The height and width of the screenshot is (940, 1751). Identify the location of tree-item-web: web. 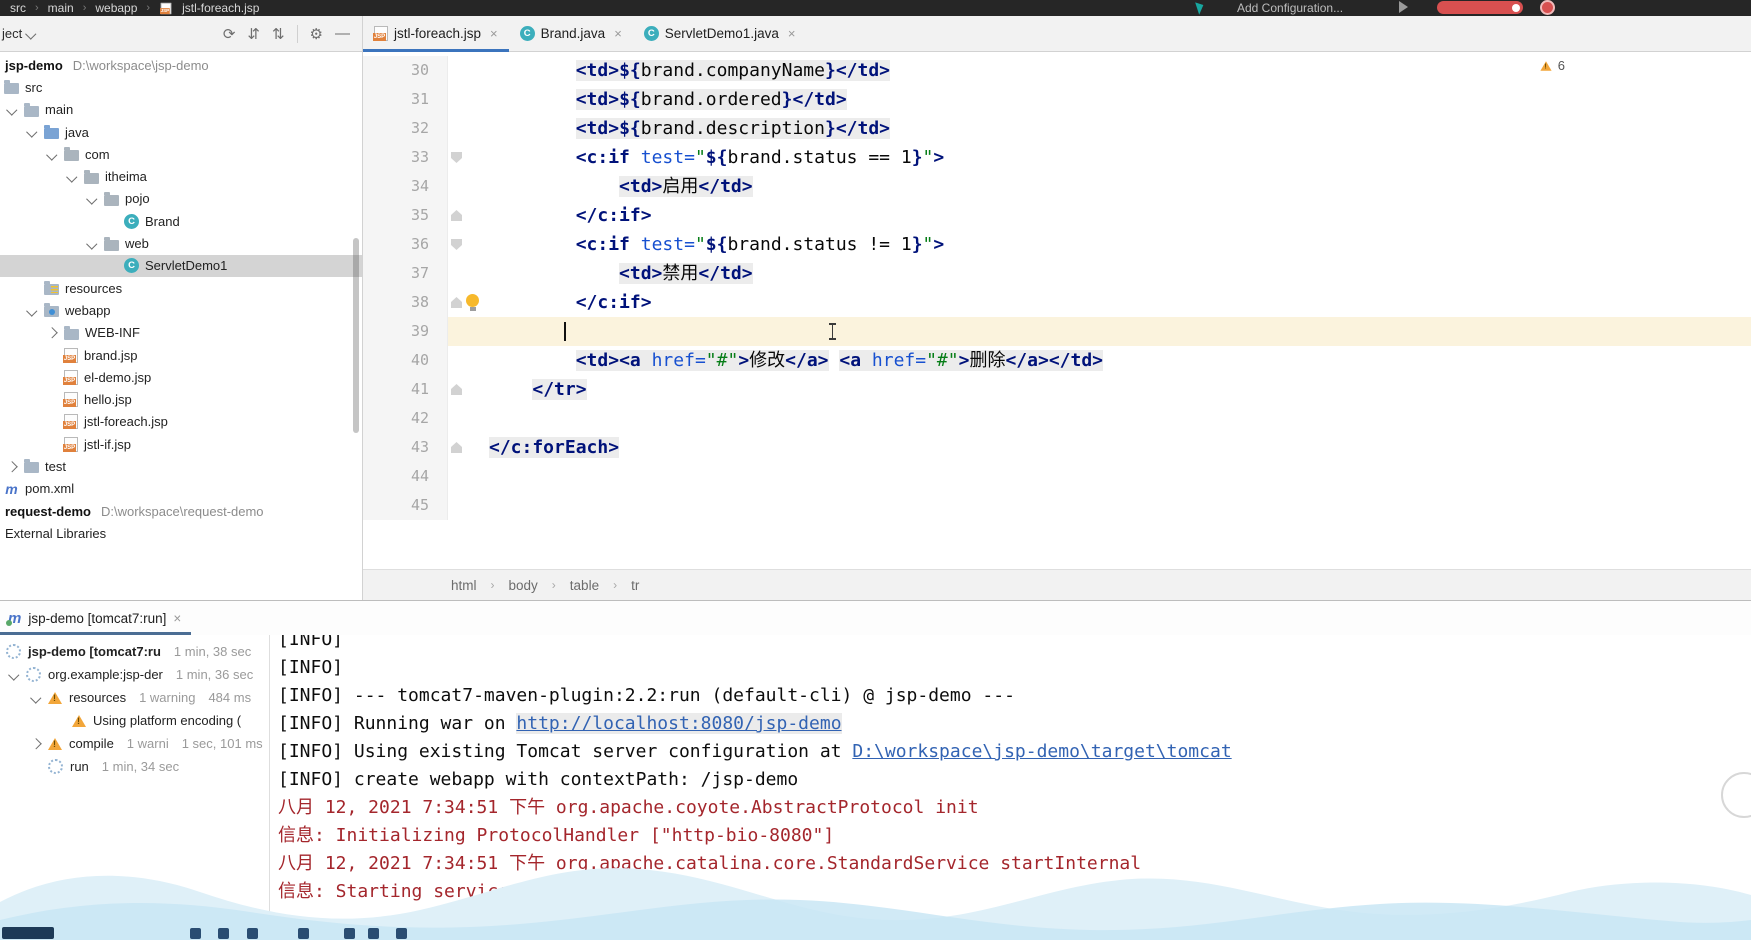
(181, 243).